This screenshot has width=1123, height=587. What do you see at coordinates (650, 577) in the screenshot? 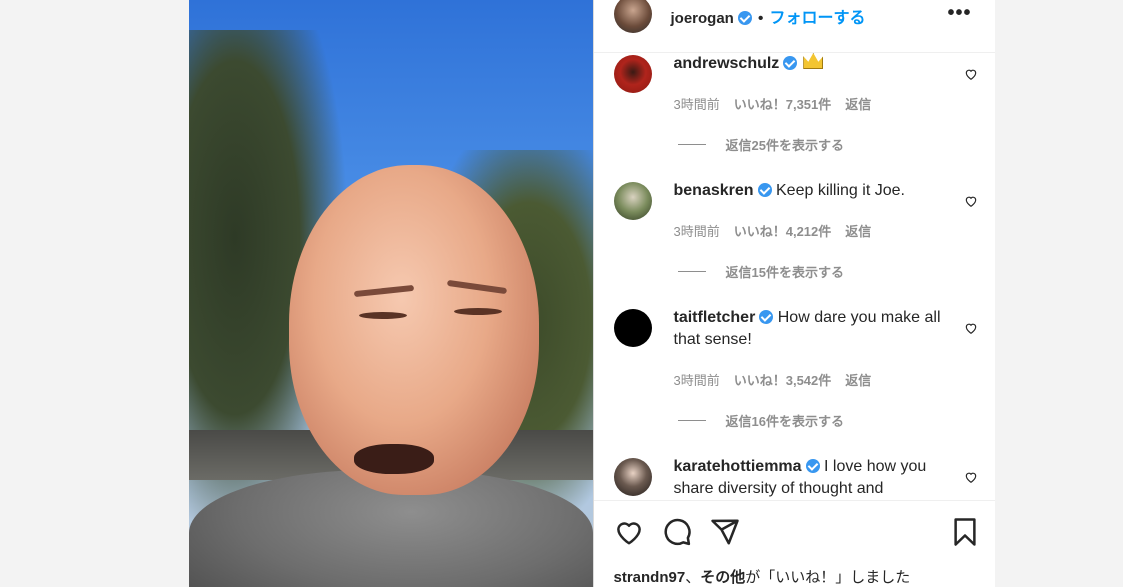
I see `liked-by-username: strandn97` at bounding box center [650, 577].